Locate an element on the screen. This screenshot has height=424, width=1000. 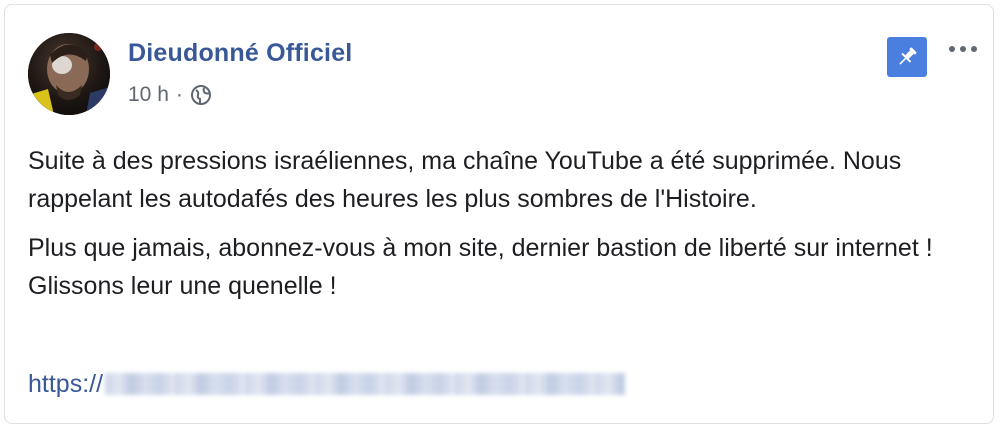
more-options-button is located at coordinates (963, 49).